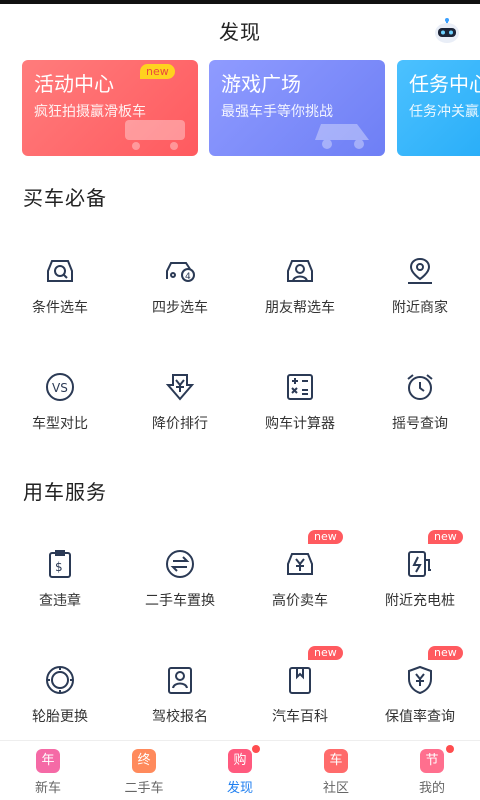 The height and width of the screenshot is (800, 480). I want to click on grid-item-compare: VS 车型对比, so click(60, 416).